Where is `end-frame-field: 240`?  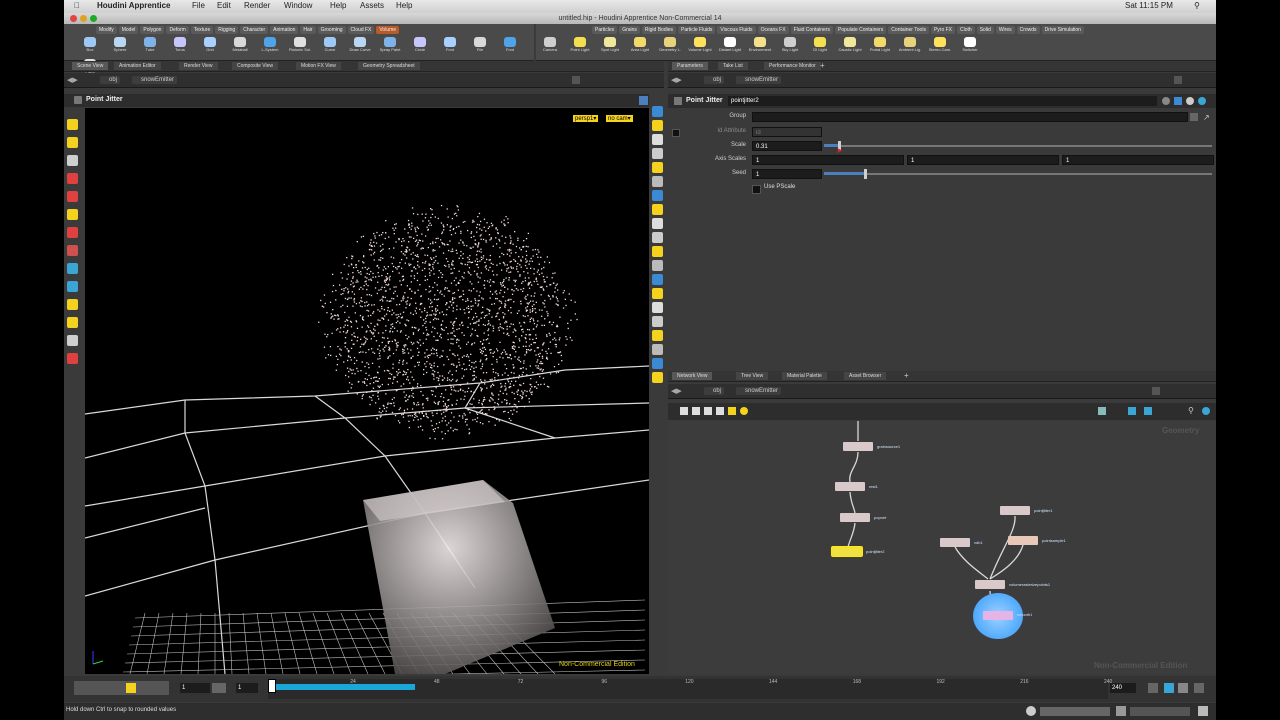 end-frame-field: 240 is located at coordinates (1123, 688).